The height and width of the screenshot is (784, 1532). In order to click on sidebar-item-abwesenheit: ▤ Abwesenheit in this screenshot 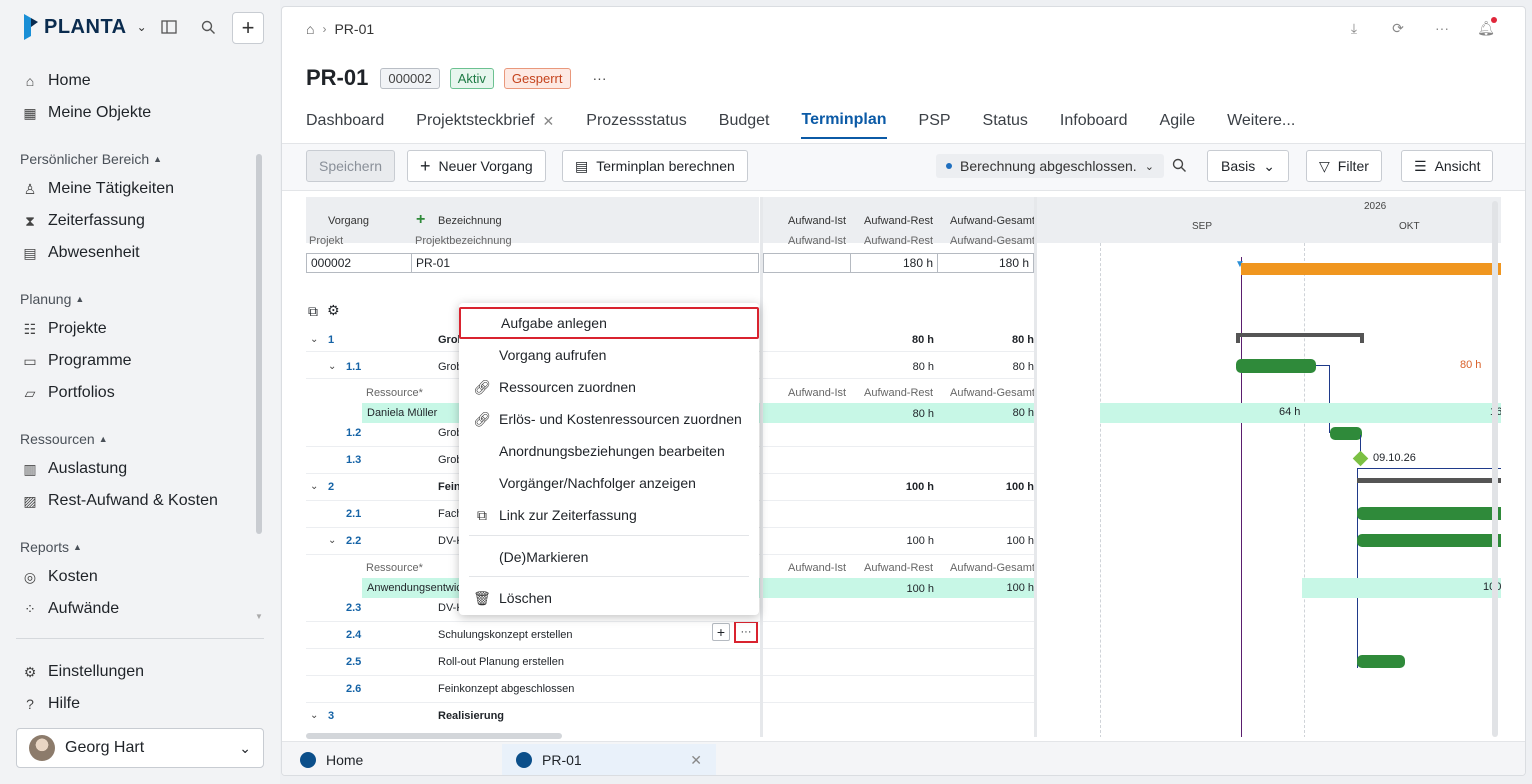, I will do `click(80, 253)`.